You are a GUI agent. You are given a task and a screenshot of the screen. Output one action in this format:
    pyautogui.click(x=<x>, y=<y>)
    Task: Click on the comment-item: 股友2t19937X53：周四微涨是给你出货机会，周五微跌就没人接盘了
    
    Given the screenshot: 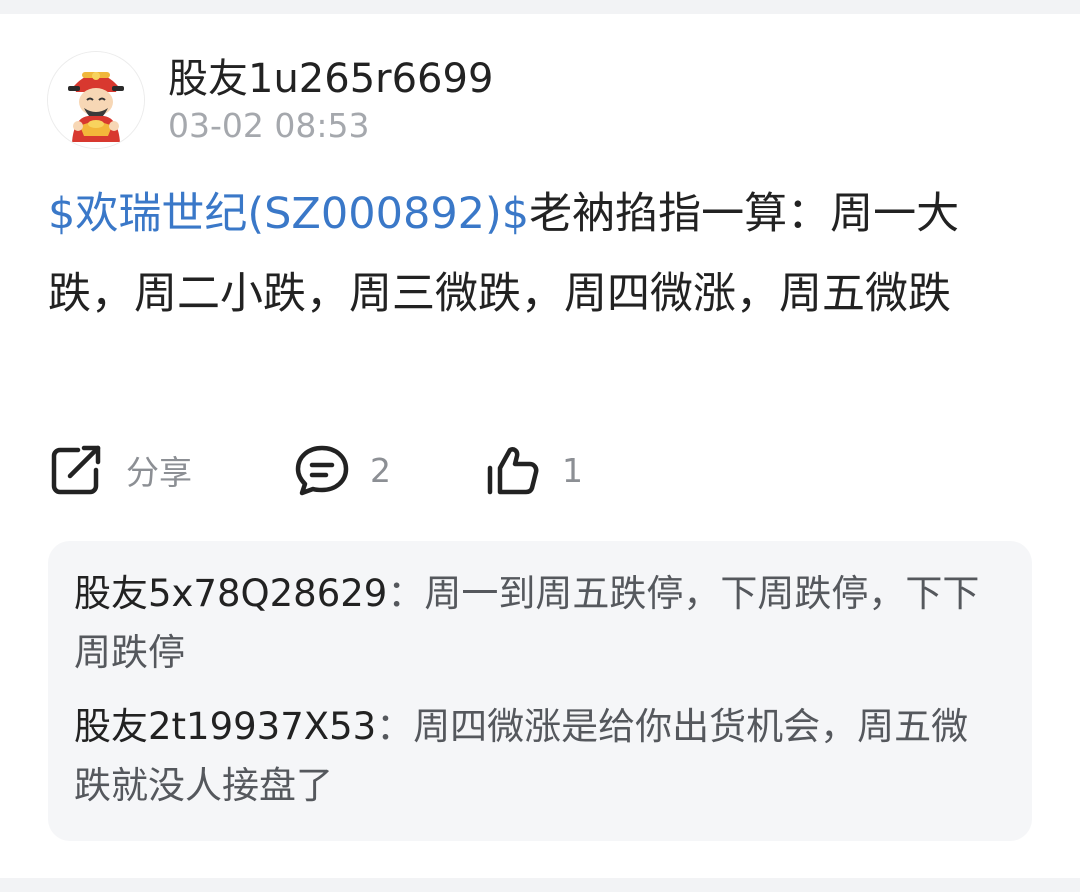 What is the action you would take?
    pyautogui.click(x=539, y=756)
    